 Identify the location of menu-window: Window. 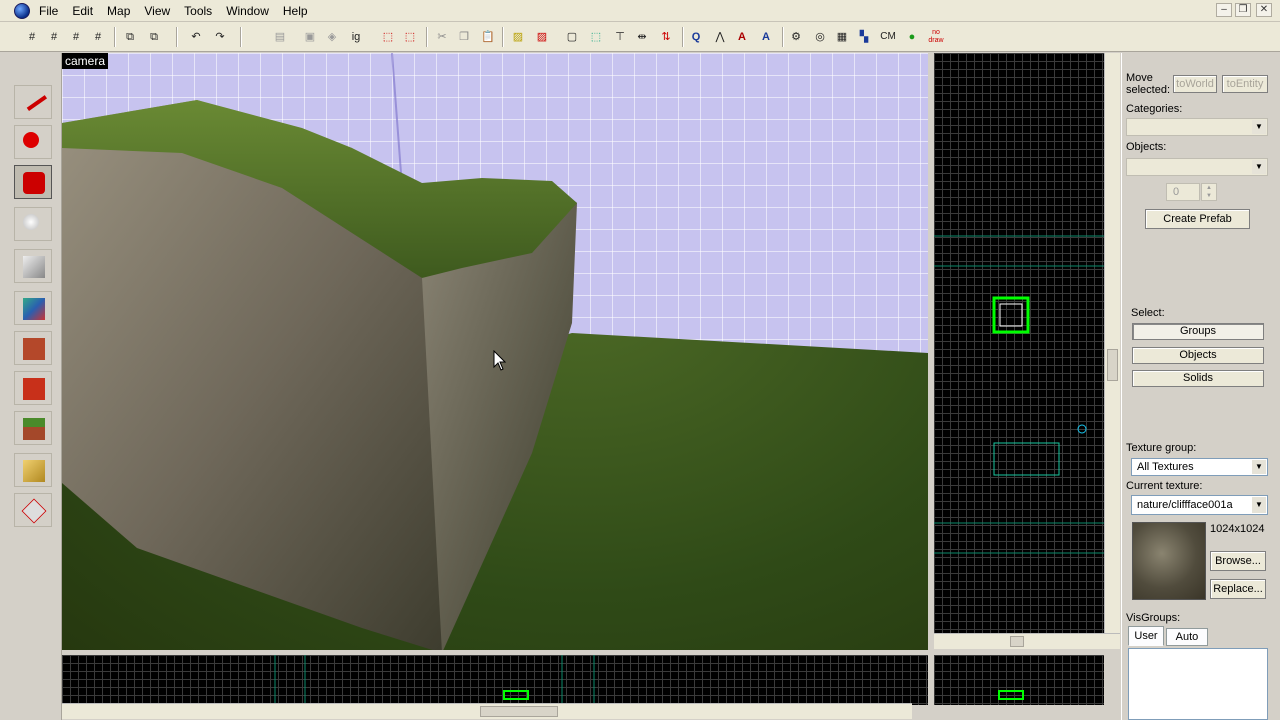
(247, 11).